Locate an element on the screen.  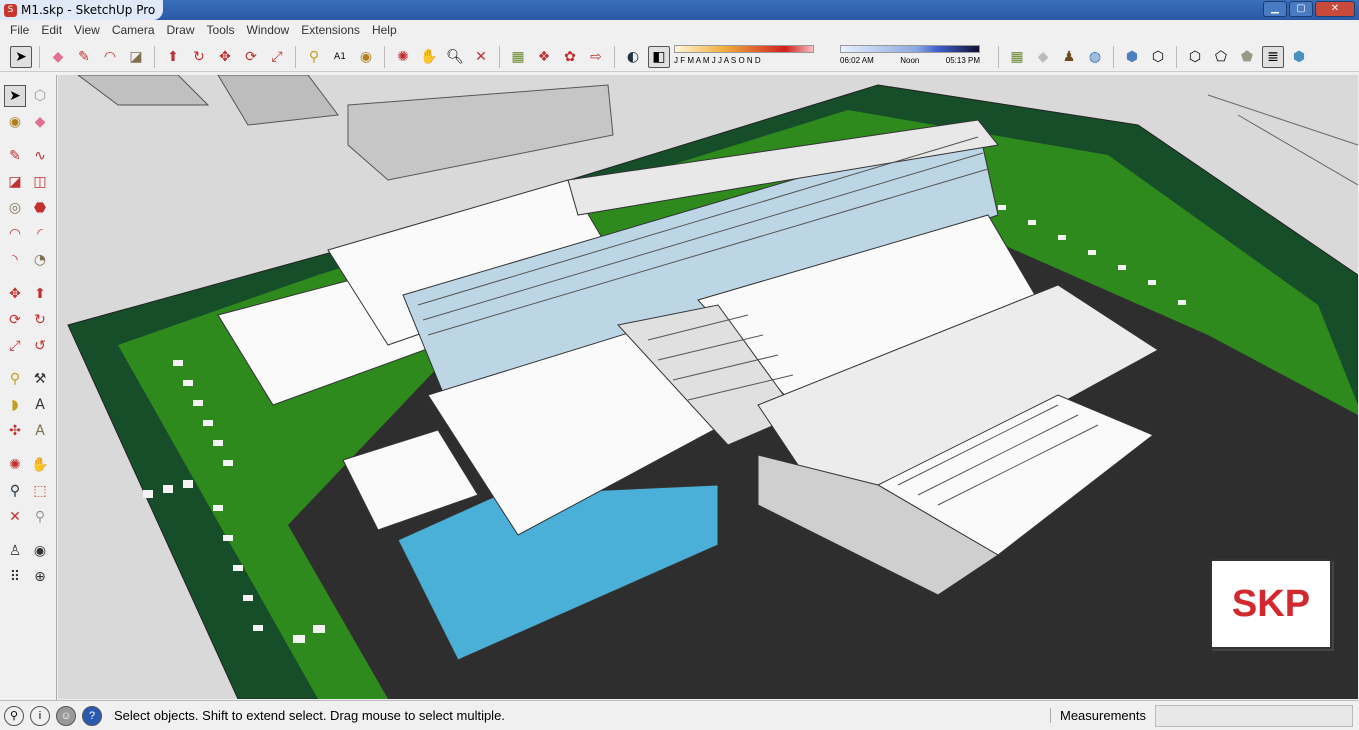
line-tool-icon: ✎ is located at coordinates (15, 156).